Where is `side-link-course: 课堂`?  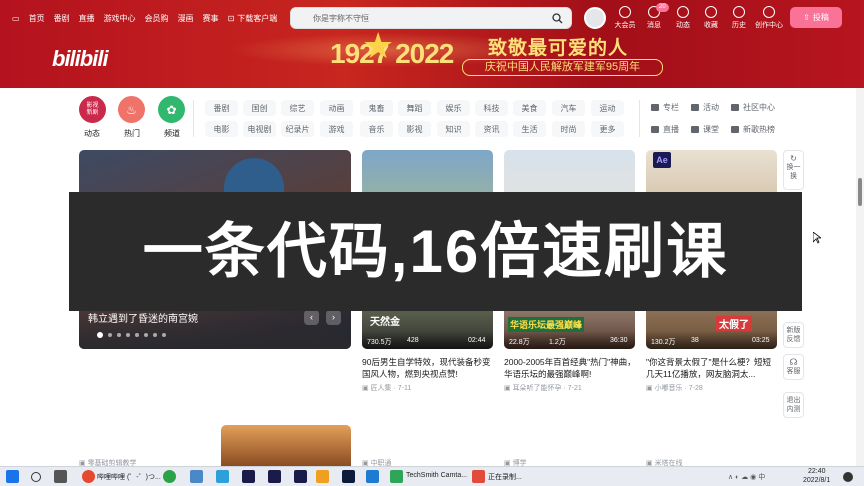 side-link-course: 课堂 is located at coordinates (705, 129).